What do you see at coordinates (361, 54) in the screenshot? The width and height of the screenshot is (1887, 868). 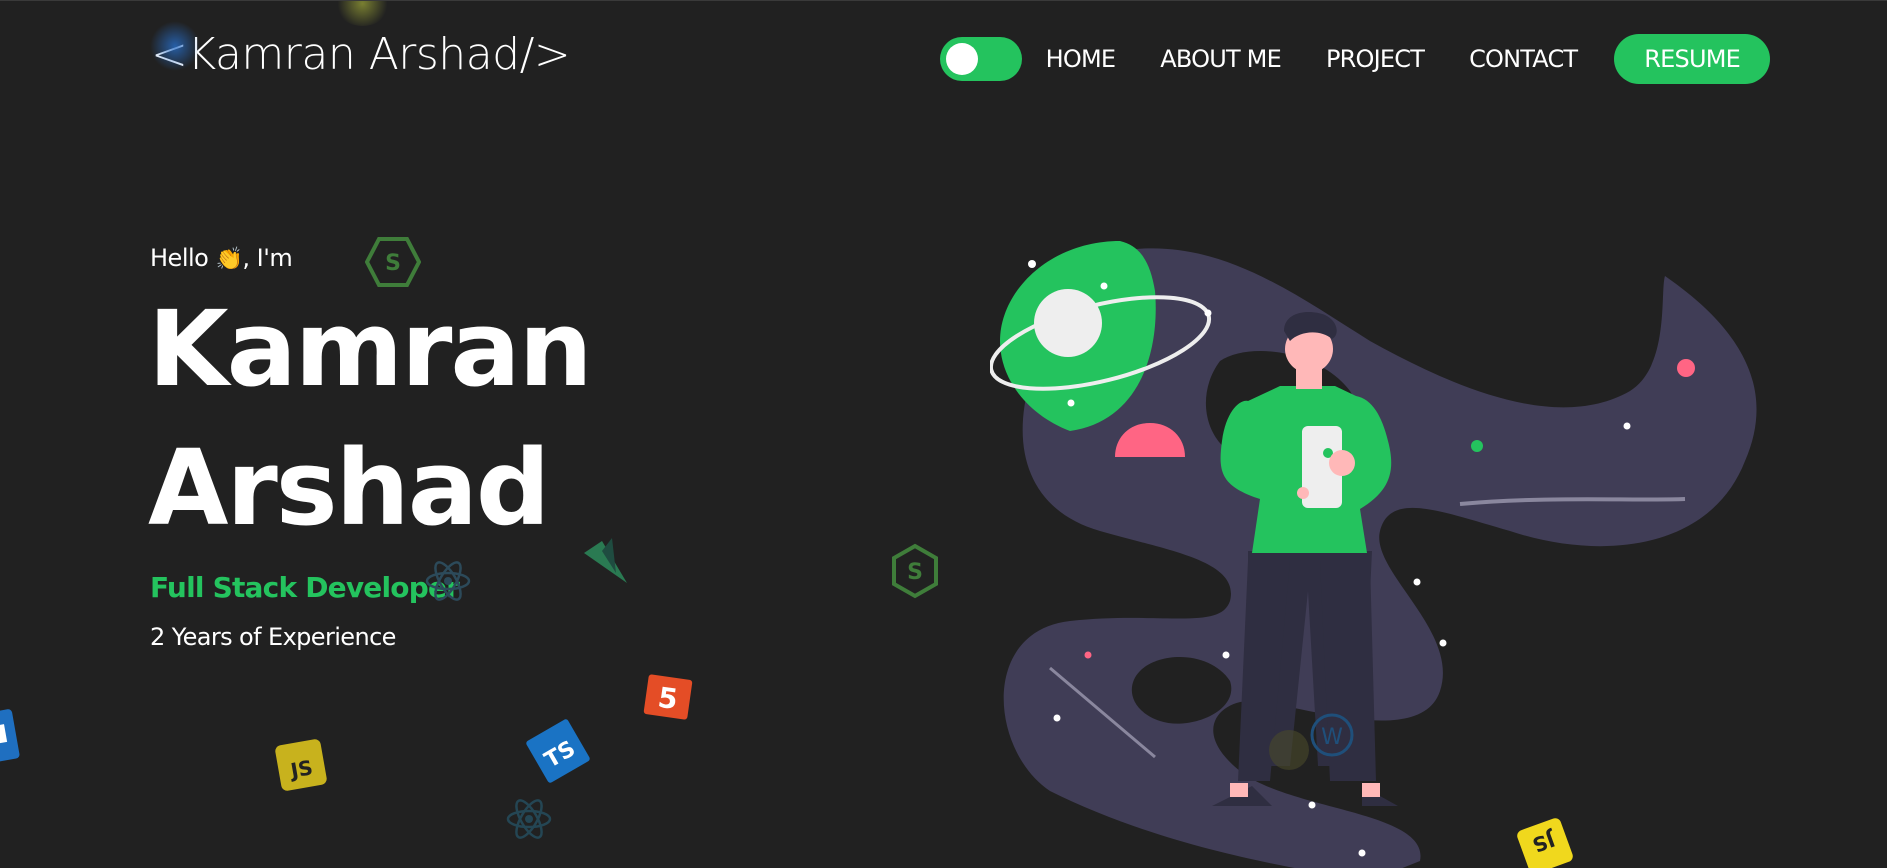 I see `site-logo: <Kamran Arshad/>` at bounding box center [361, 54].